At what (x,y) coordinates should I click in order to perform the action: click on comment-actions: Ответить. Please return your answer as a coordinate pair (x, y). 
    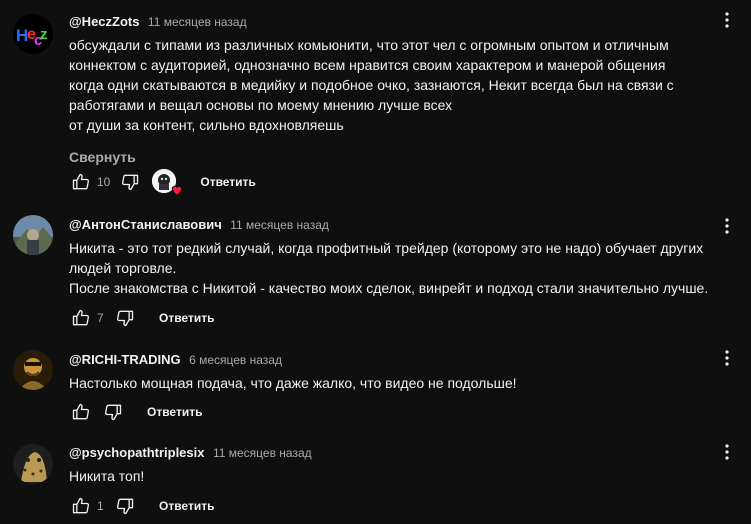
    Looking at the image, I should click on (135, 412).